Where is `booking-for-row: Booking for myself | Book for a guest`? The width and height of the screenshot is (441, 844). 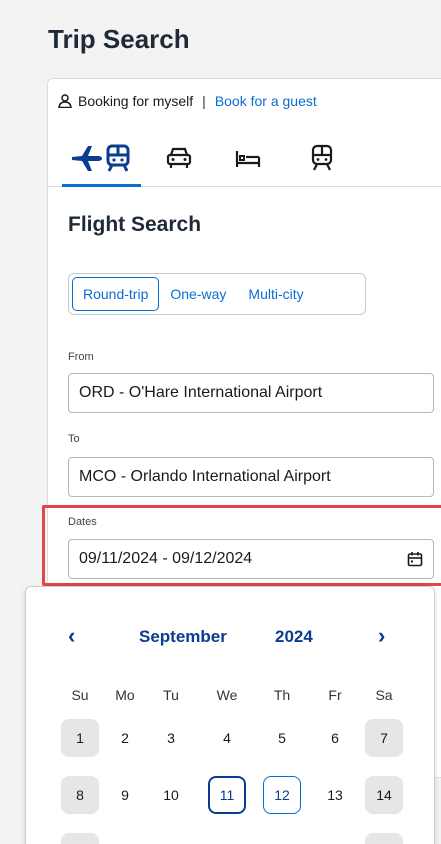 booking-for-row: Booking for myself | Book for a guest is located at coordinates (187, 101).